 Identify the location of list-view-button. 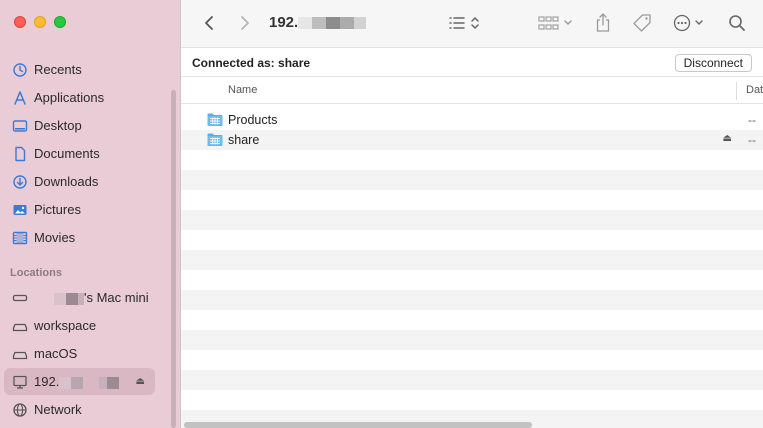
(465, 23).